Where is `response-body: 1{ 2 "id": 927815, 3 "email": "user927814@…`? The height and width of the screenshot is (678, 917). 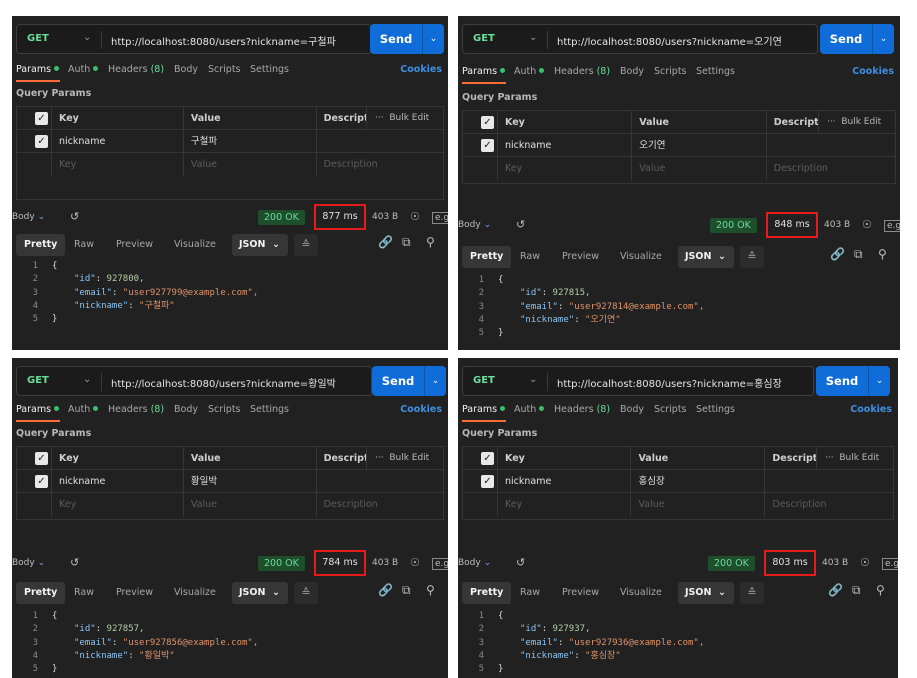
response-body: 1{ 2 "id": 927815, 3 "email": "user927814@… is located at coordinates (678, 307).